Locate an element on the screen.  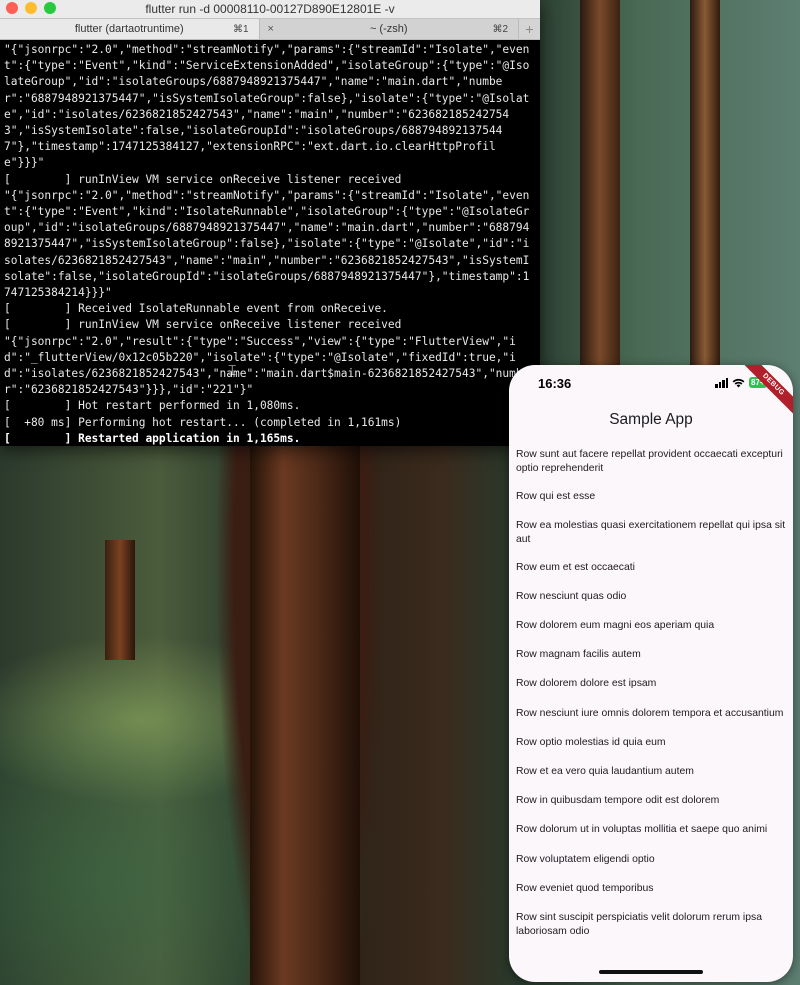
list-item: Row dolorem eum magni eos aperiam quia is located at coordinates (651, 627).